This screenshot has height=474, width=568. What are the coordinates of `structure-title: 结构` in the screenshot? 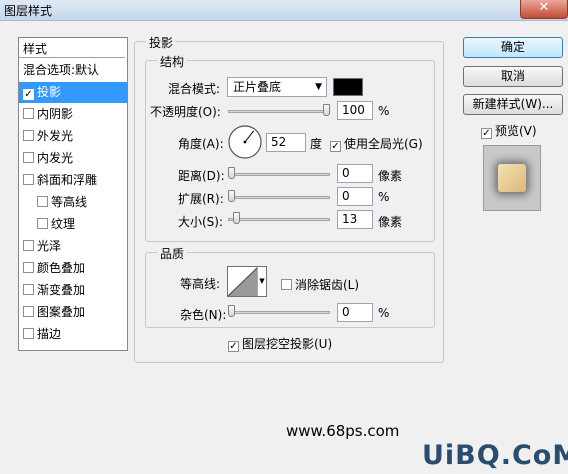 It's located at (172, 61).